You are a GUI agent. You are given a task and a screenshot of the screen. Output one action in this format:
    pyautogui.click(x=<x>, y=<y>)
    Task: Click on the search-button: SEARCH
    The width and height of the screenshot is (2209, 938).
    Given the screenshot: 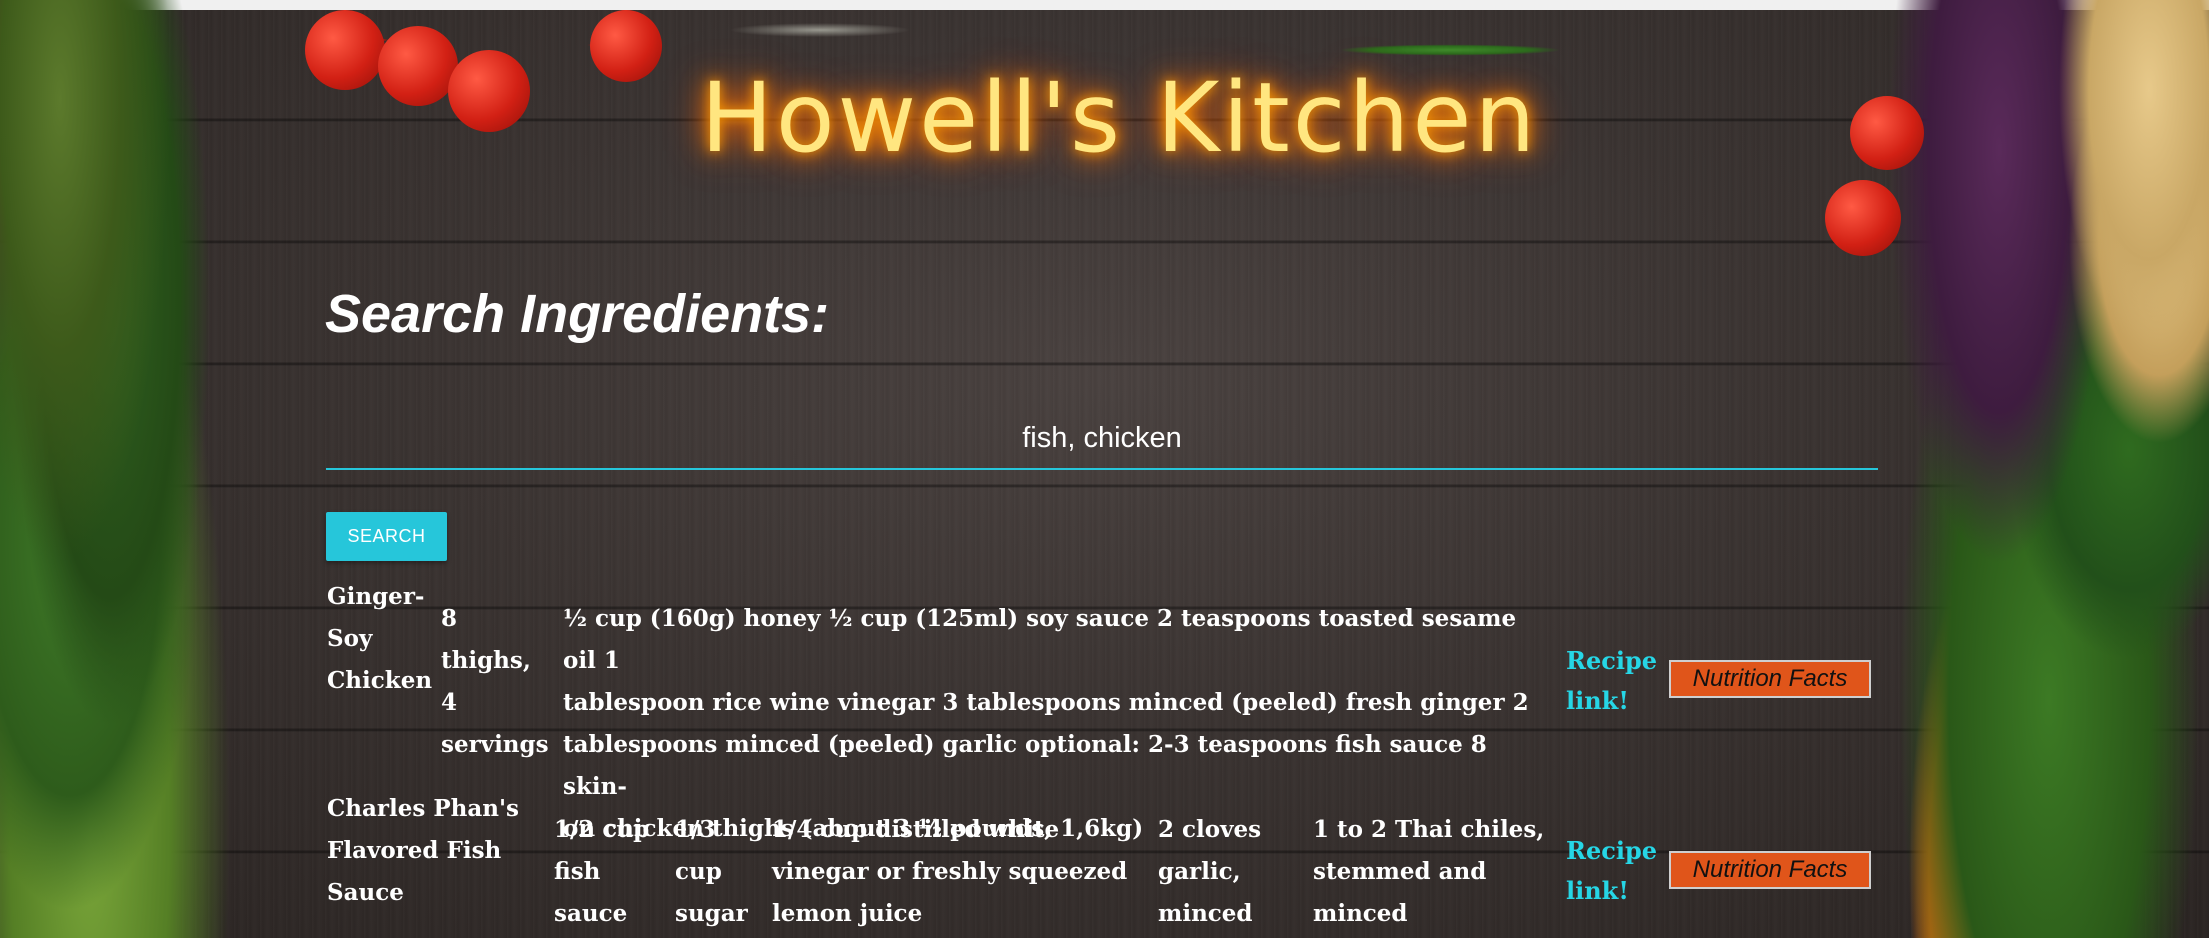 What is the action you would take?
    pyautogui.click(x=386, y=536)
    